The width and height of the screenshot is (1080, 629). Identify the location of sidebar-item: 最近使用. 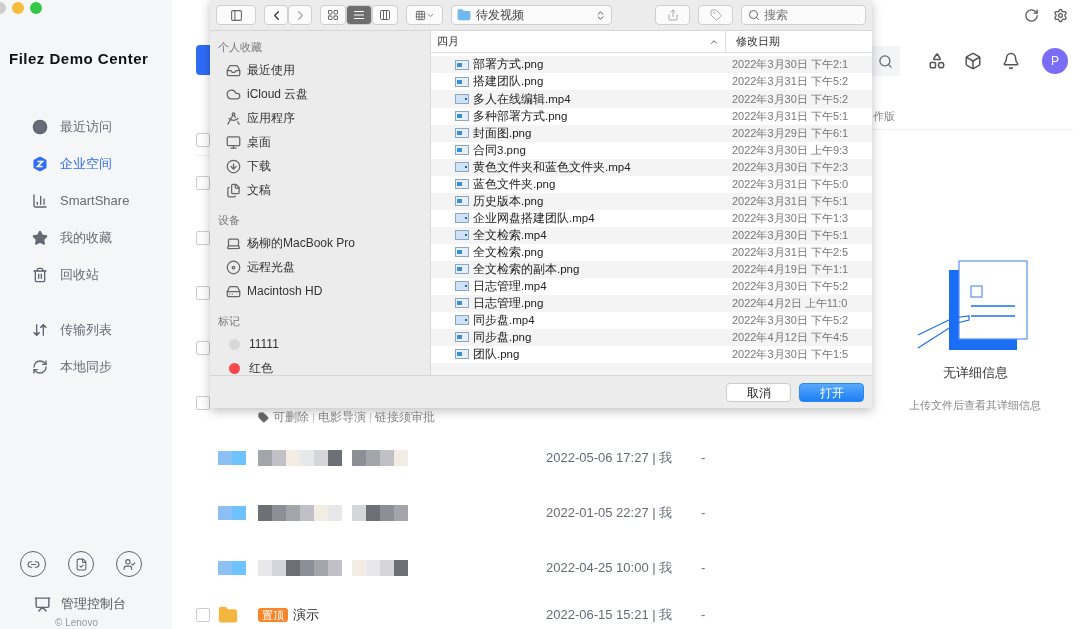
(324, 70).